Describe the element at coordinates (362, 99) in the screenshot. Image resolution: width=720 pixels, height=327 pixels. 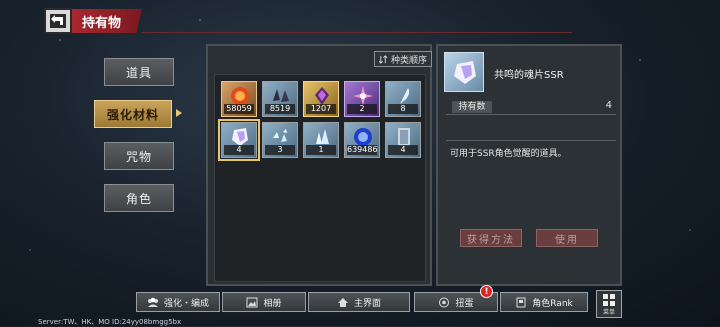
I see `inventory-item-purple-star-crystal: 2` at that location.